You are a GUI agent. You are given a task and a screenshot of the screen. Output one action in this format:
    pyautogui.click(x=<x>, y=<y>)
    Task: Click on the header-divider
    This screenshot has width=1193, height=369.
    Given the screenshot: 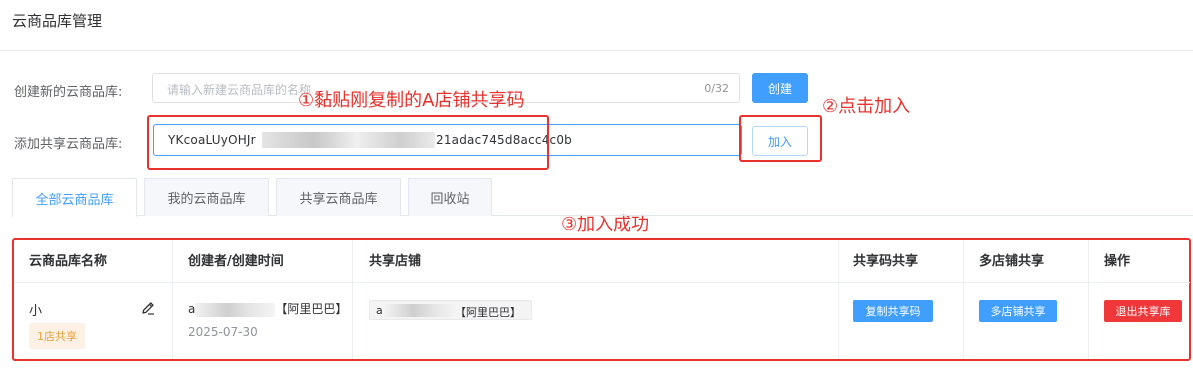 What is the action you would take?
    pyautogui.click(x=596, y=50)
    